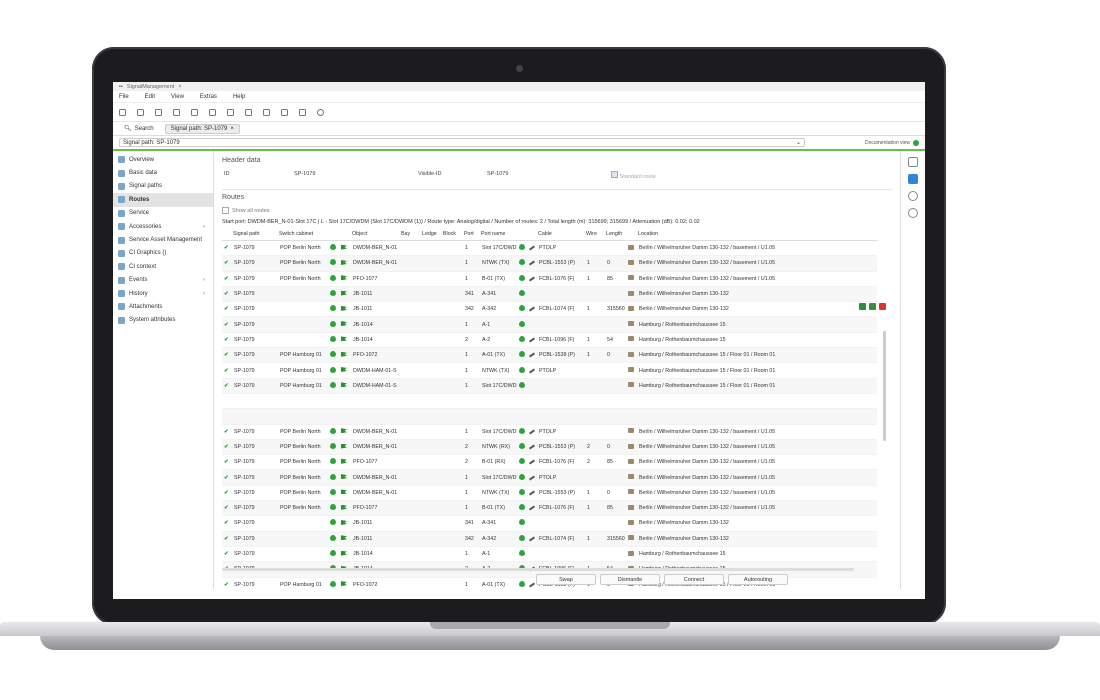  I want to click on column-header: Cable, so click(561, 234).